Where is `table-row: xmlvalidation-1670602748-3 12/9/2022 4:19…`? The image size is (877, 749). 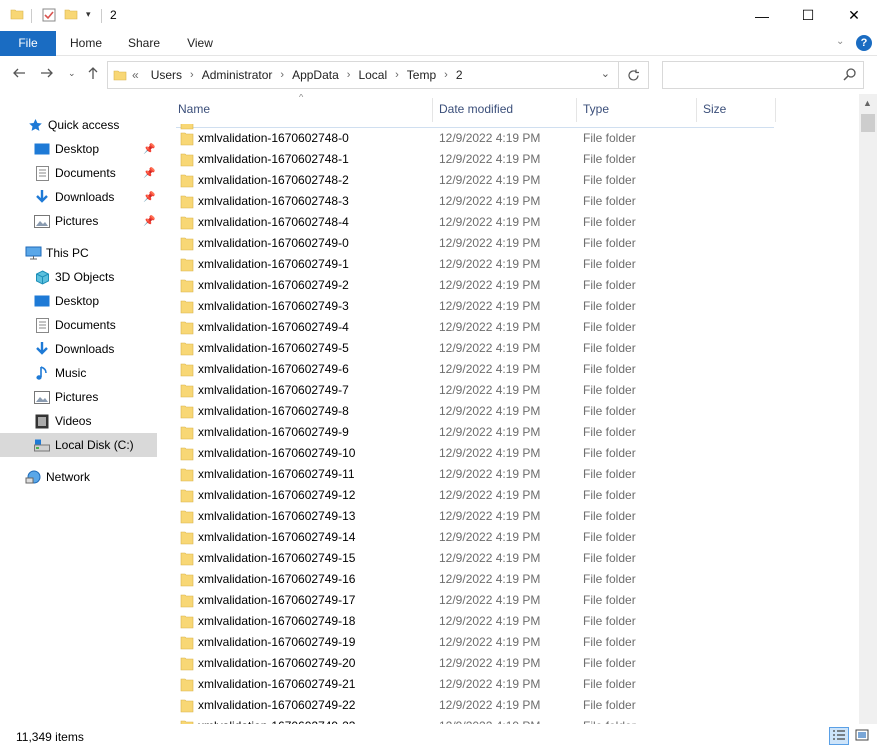 table-row: xmlvalidation-1670602748-3 12/9/2022 4:19… is located at coordinates (517, 201).